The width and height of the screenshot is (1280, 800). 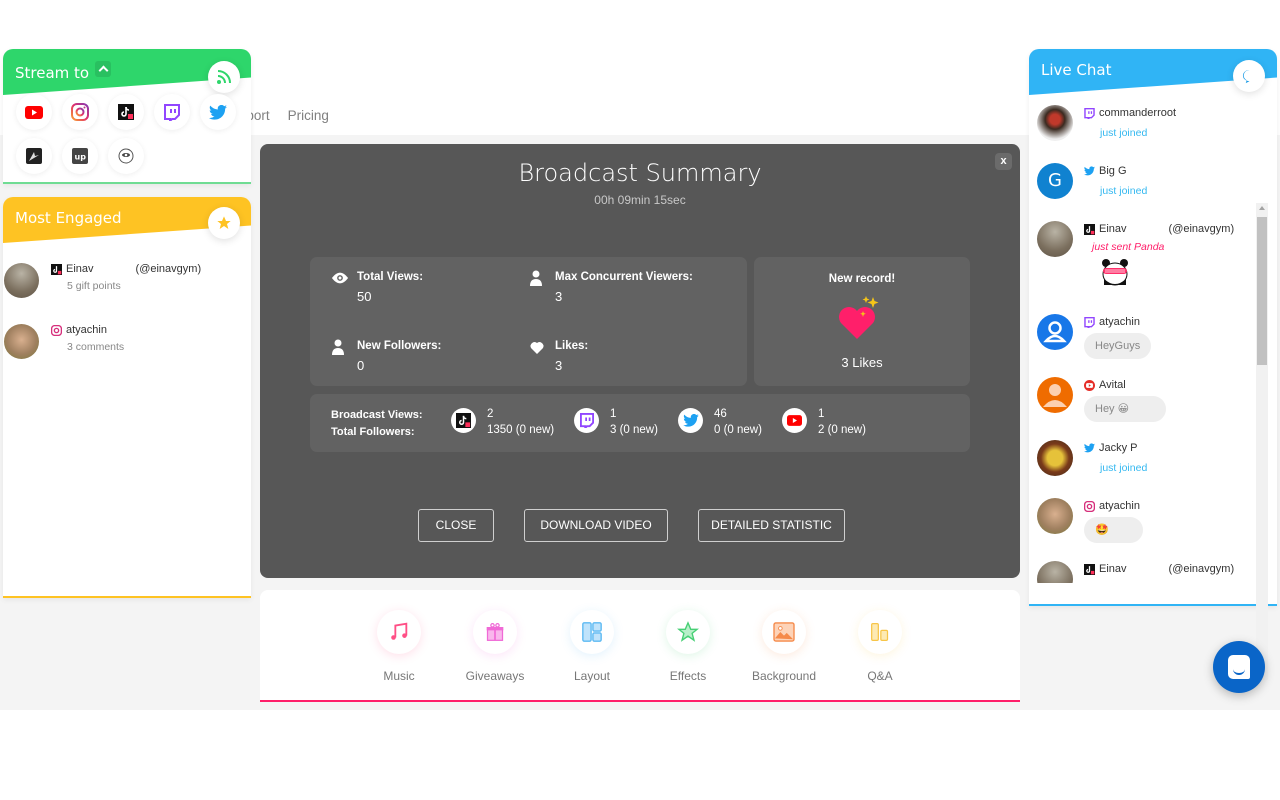 I want to click on breakdown-followers: 0 (0 new), so click(x=738, y=430).